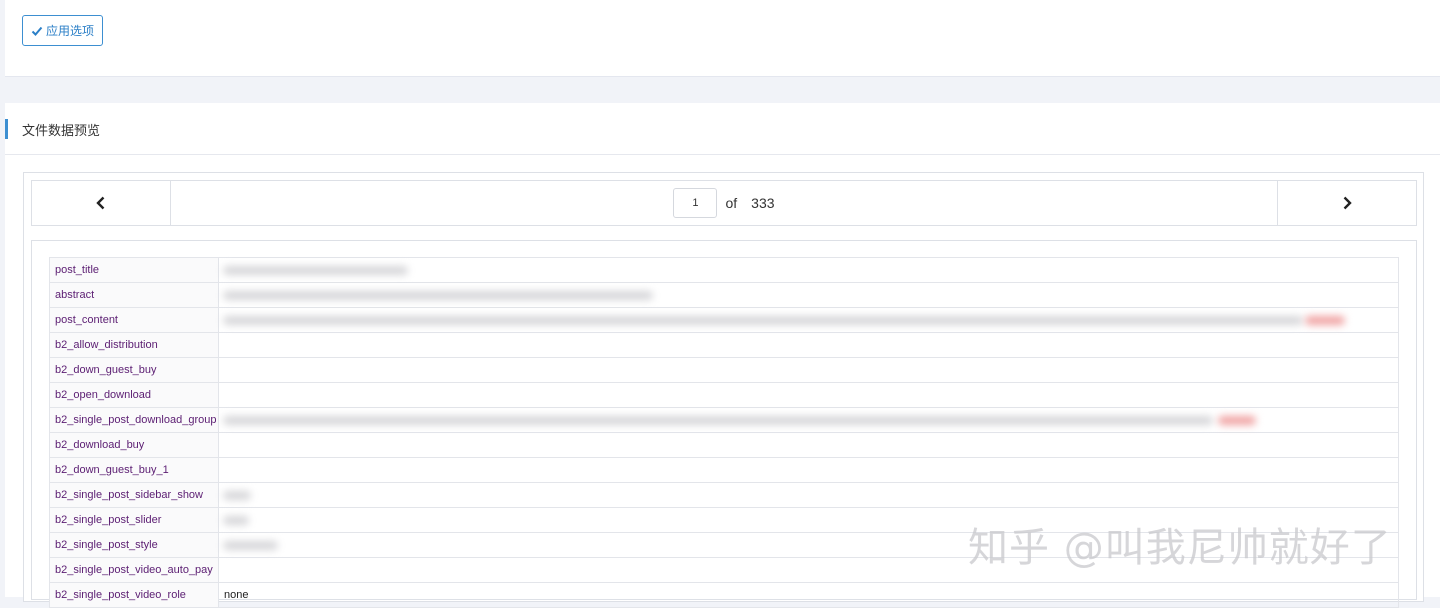  Describe the element at coordinates (134, 270) in the screenshot. I see `field-key: post_title` at that location.